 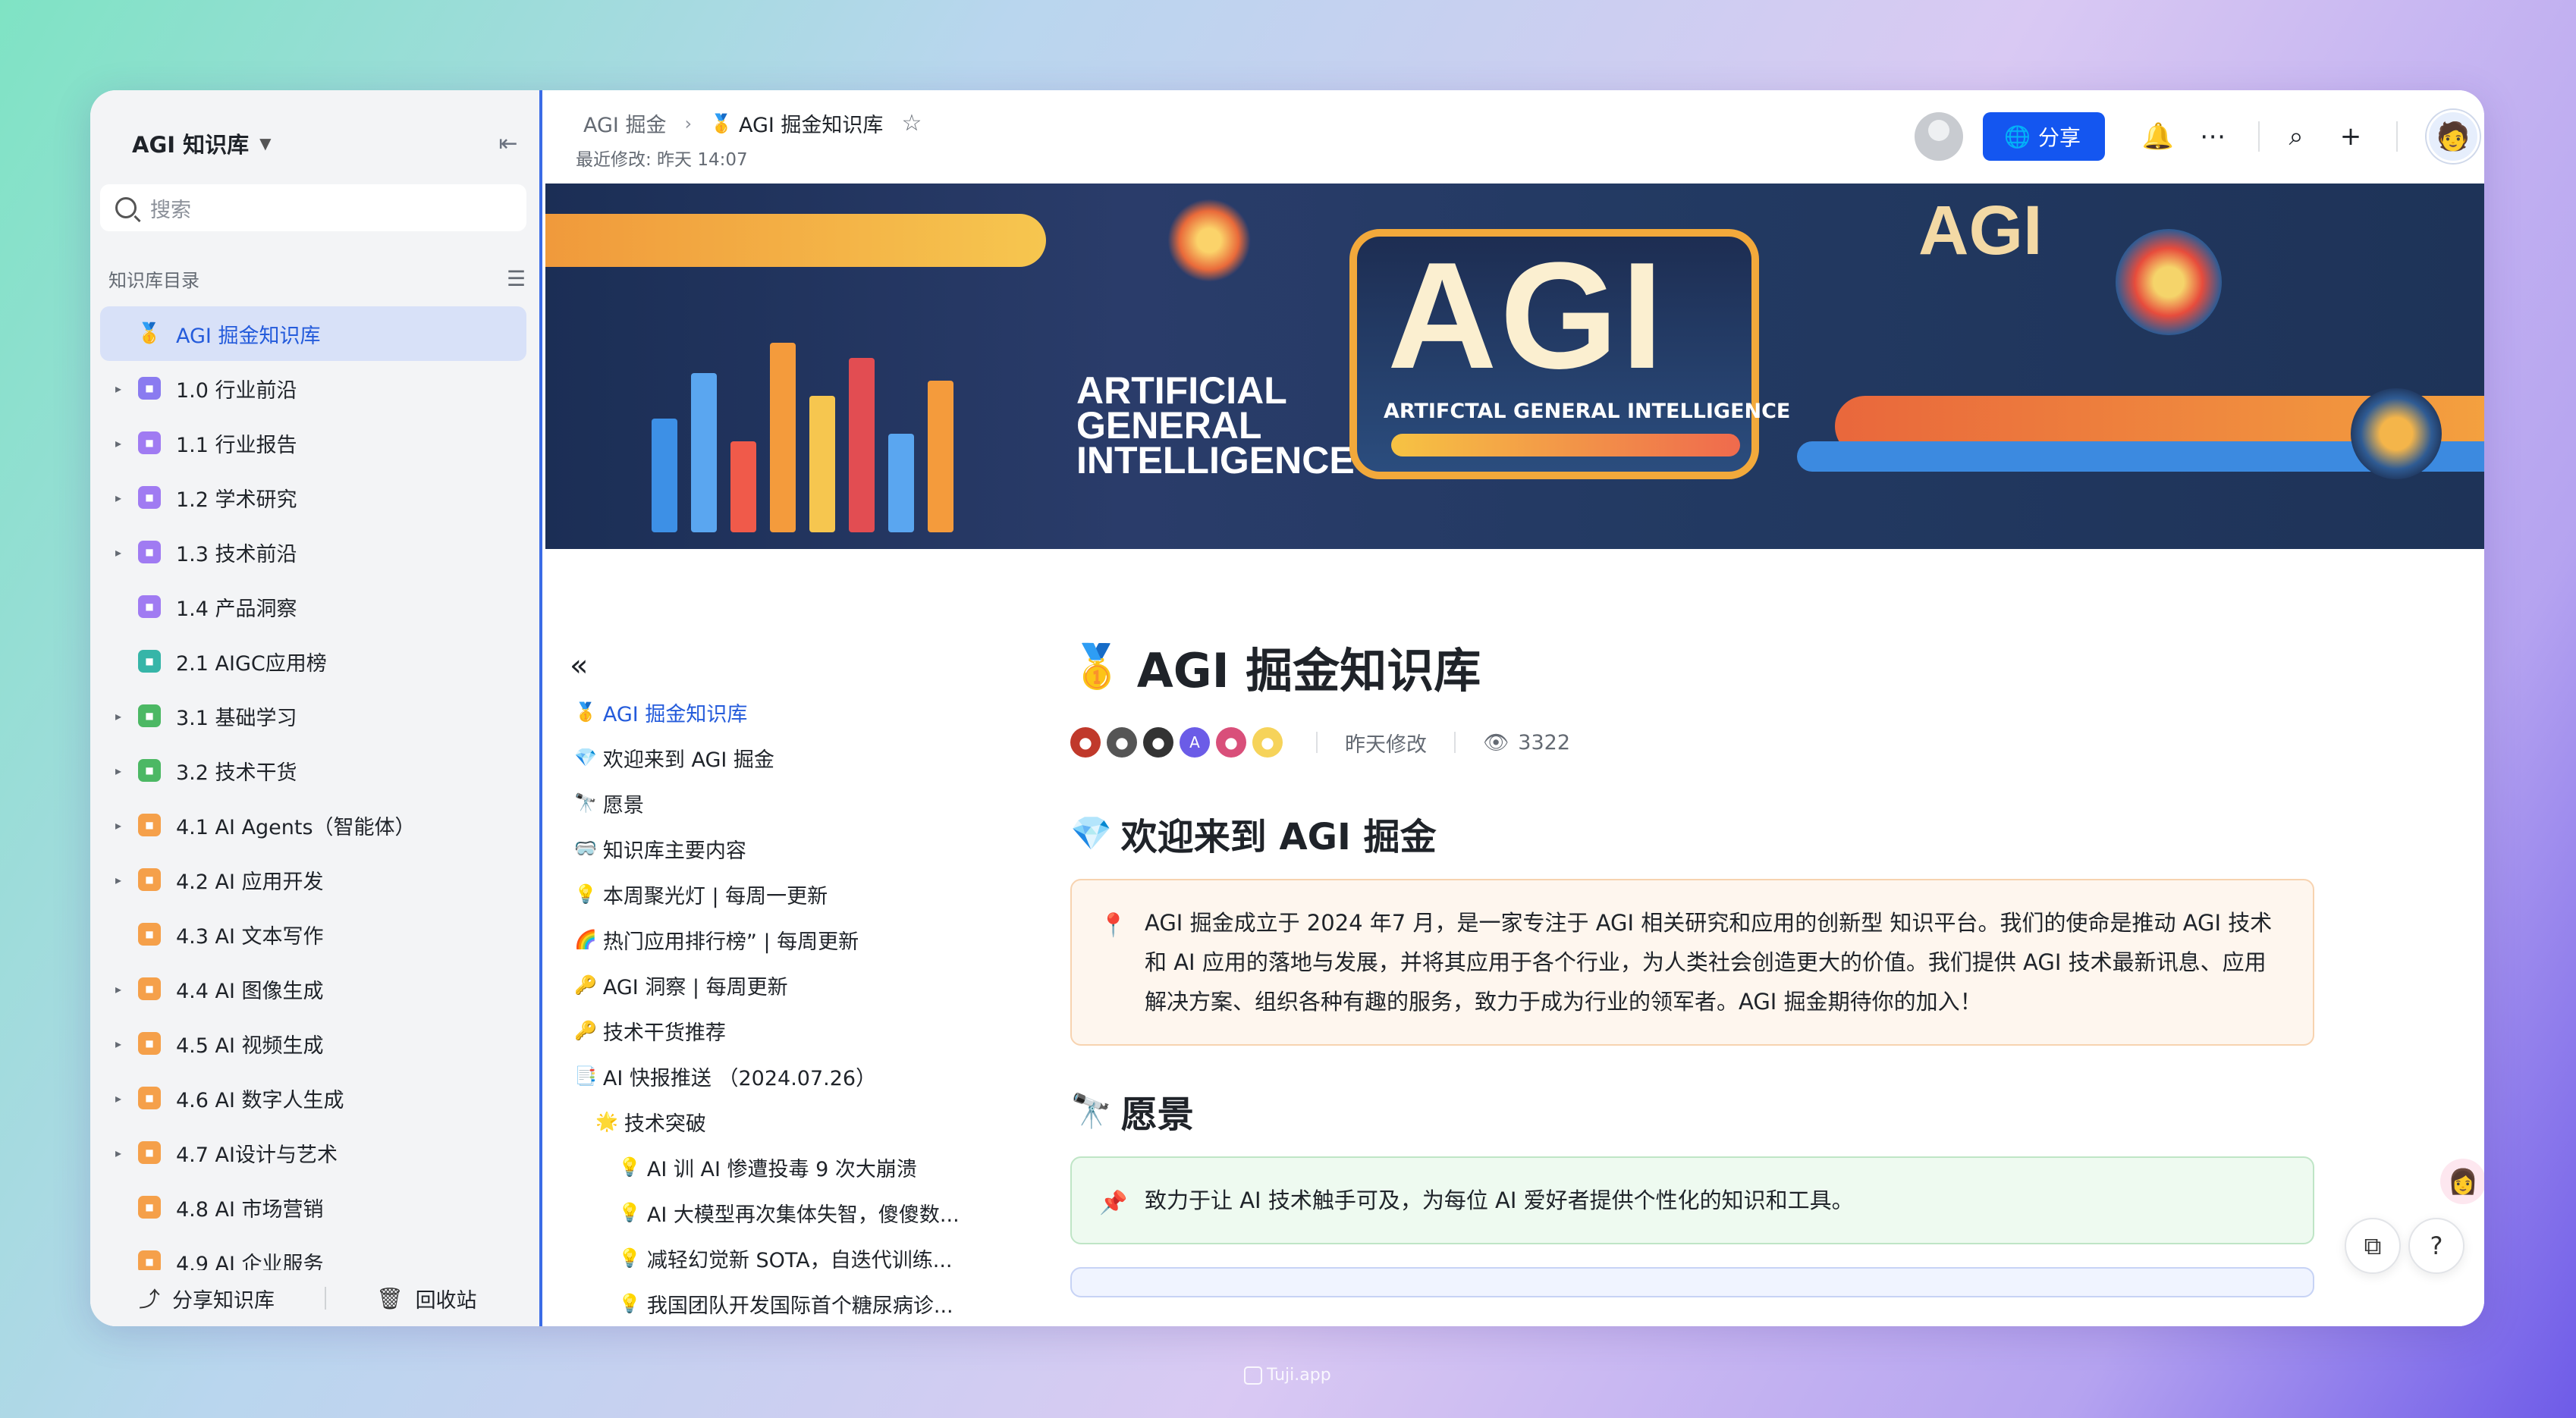 I want to click on breadcrumb-current: AGI 掘金知识库, so click(x=811, y=123).